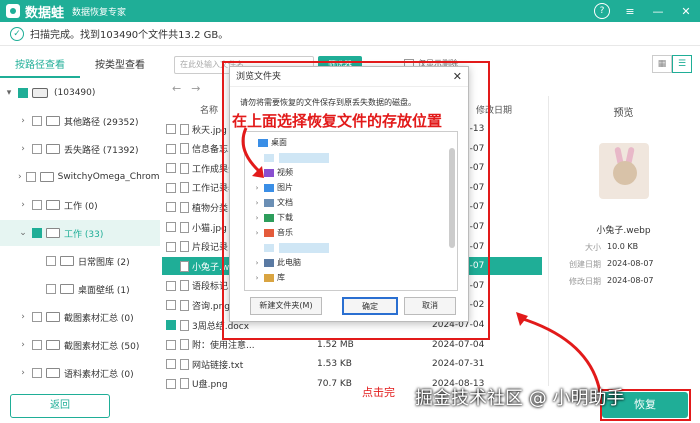 This screenshot has height=423, width=700. Describe the element at coordinates (269, 217) in the screenshot. I see `dialog-tree-item: › 下载` at that location.